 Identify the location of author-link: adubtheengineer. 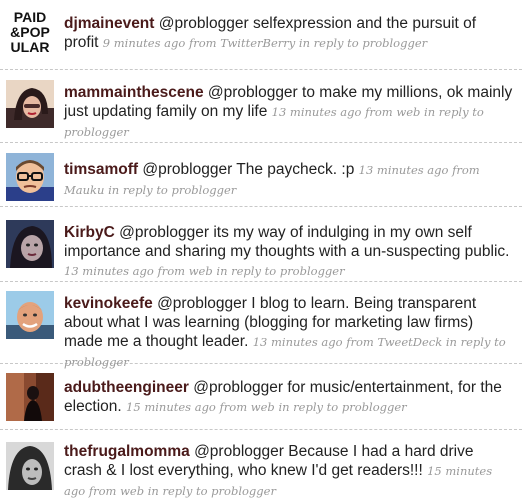
(126, 387).